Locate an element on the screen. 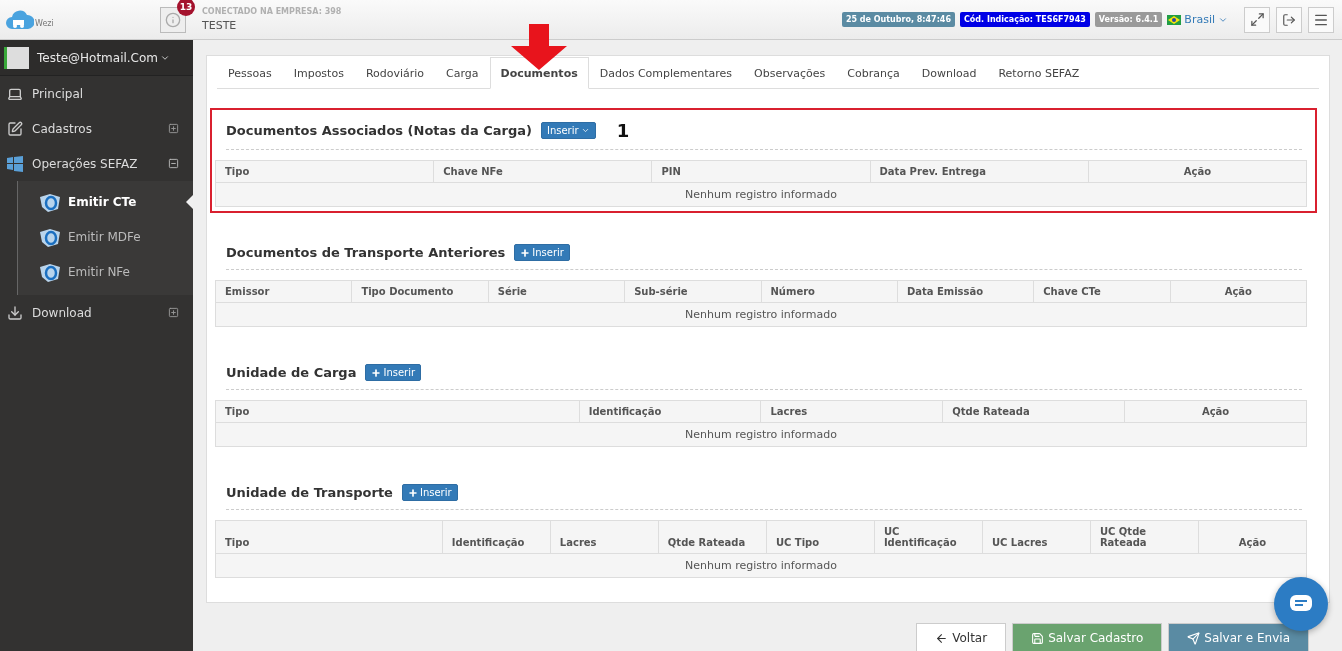  logout-icon is located at coordinates (1289, 19).